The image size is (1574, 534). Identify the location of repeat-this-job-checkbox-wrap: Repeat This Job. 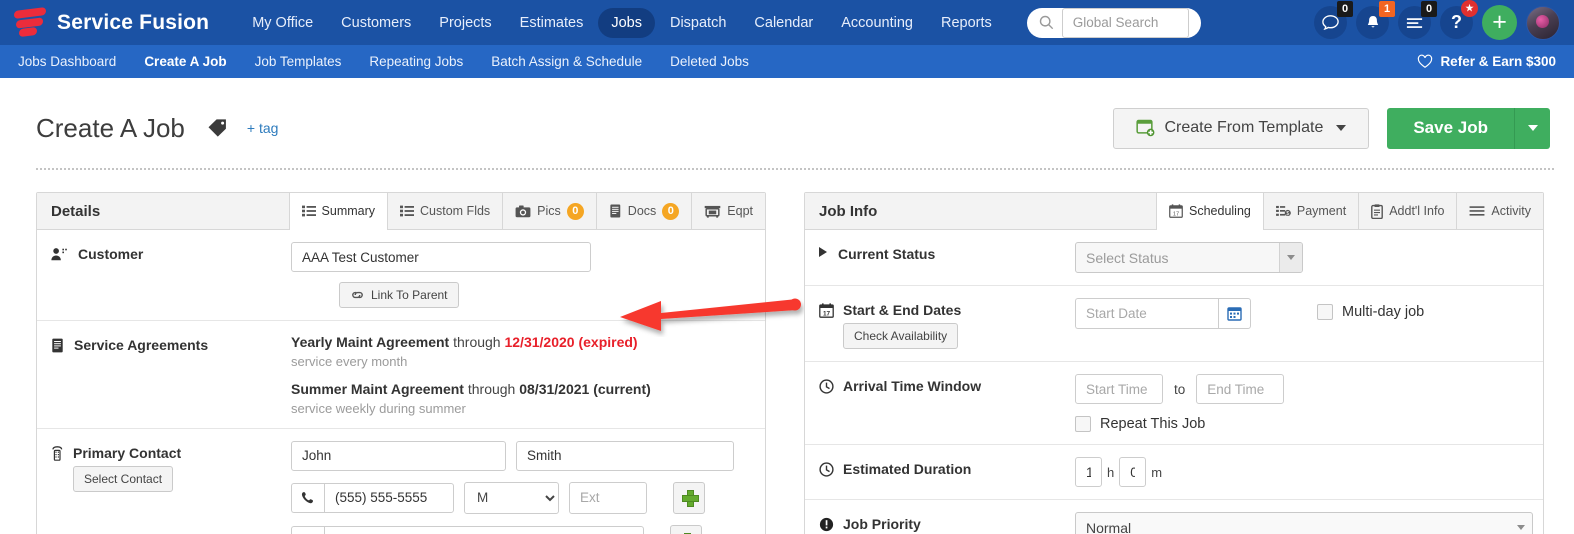
(1302, 424).